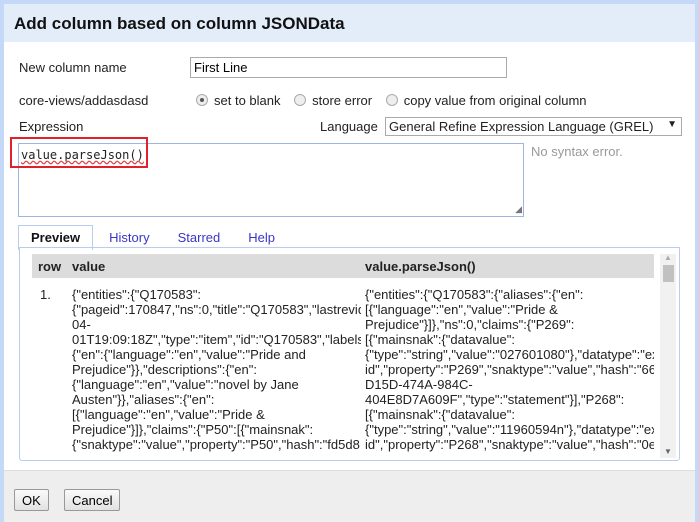 The image size is (699, 522). I want to click on radio-selected-icon, so click(202, 100).